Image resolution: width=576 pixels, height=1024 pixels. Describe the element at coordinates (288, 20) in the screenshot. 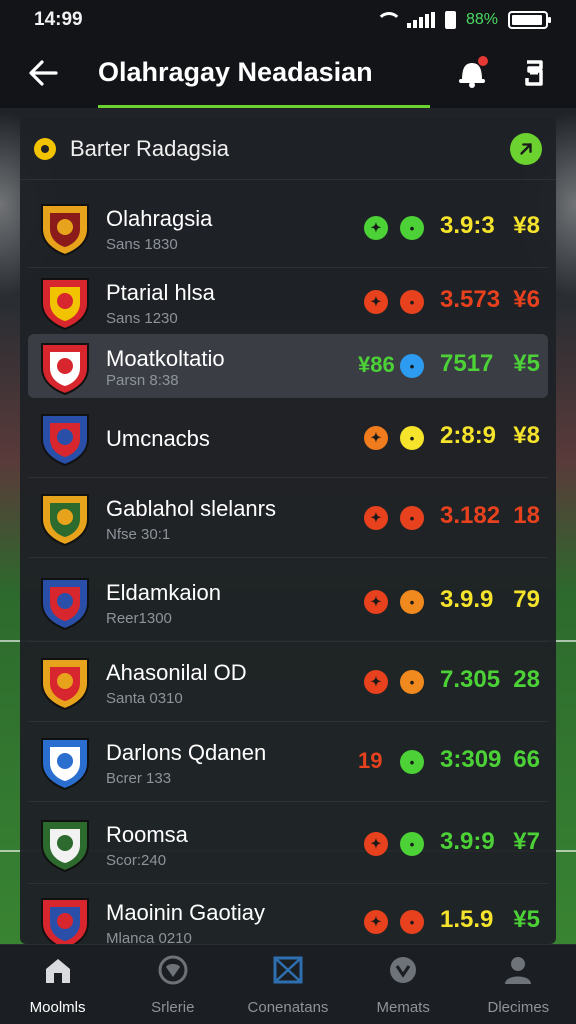

I see `status-bar: 14:99 88%` at that location.